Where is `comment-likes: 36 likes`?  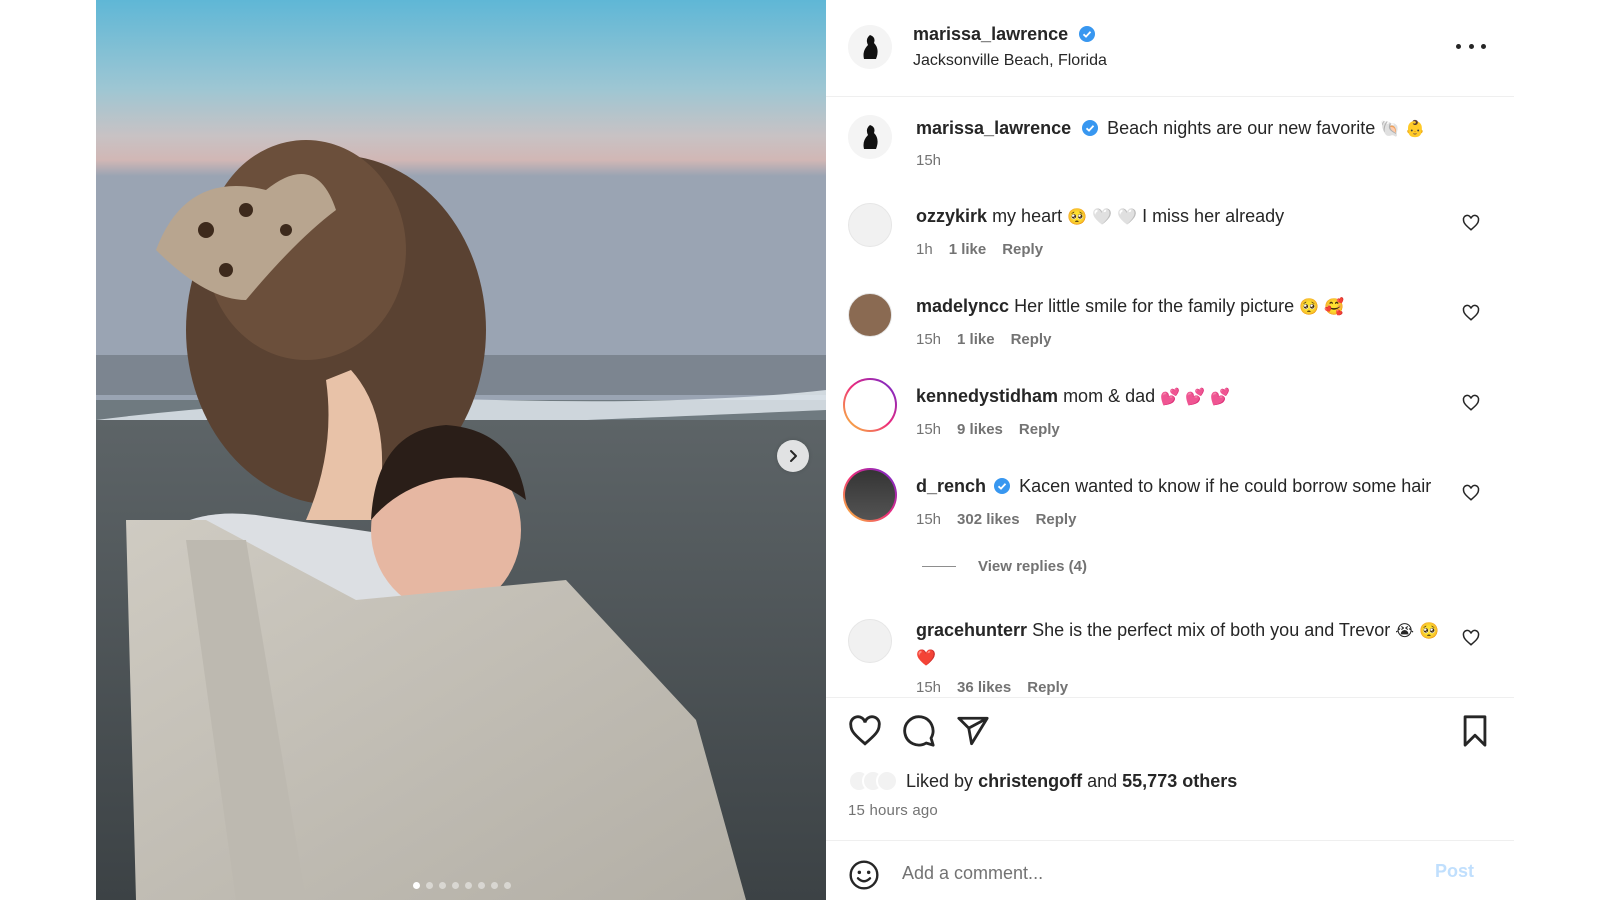 comment-likes: 36 likes is located at coordinates (984, 687).